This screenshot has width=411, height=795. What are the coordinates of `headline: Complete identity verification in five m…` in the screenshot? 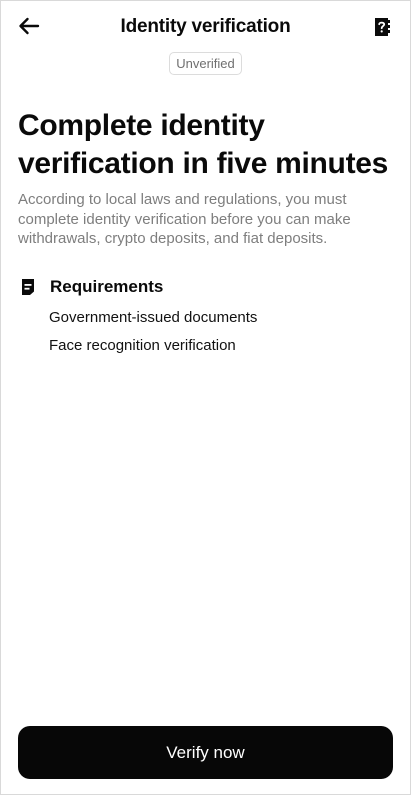 It's located at (203, 144).